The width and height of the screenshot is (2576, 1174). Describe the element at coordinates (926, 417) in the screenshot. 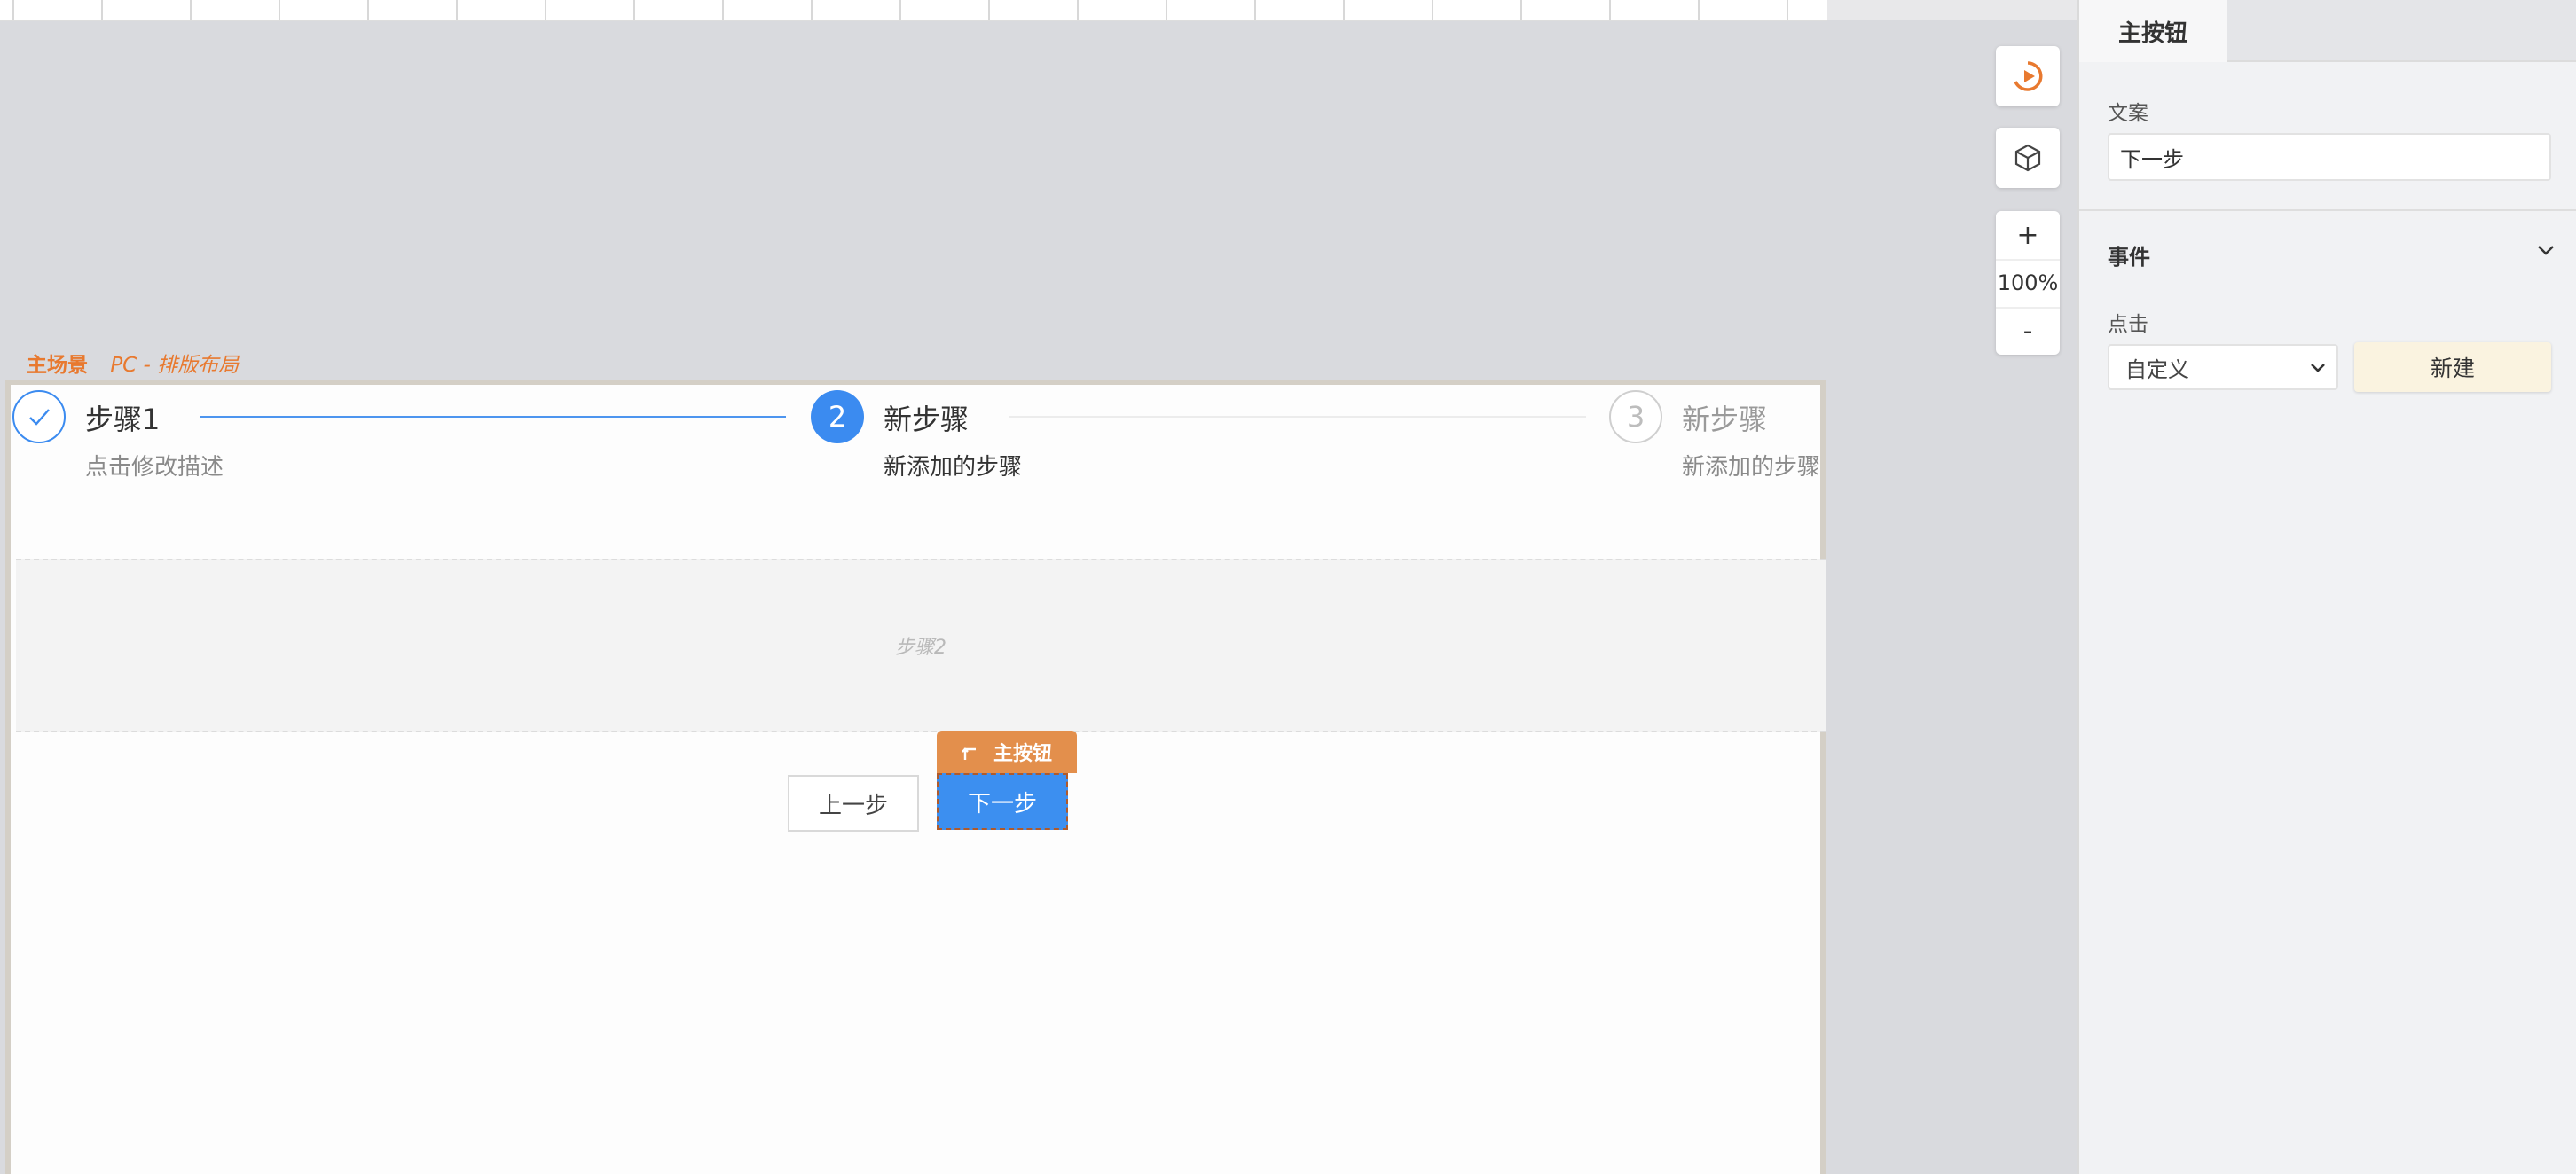

I see `step-2-title: 新步骤` at that location.